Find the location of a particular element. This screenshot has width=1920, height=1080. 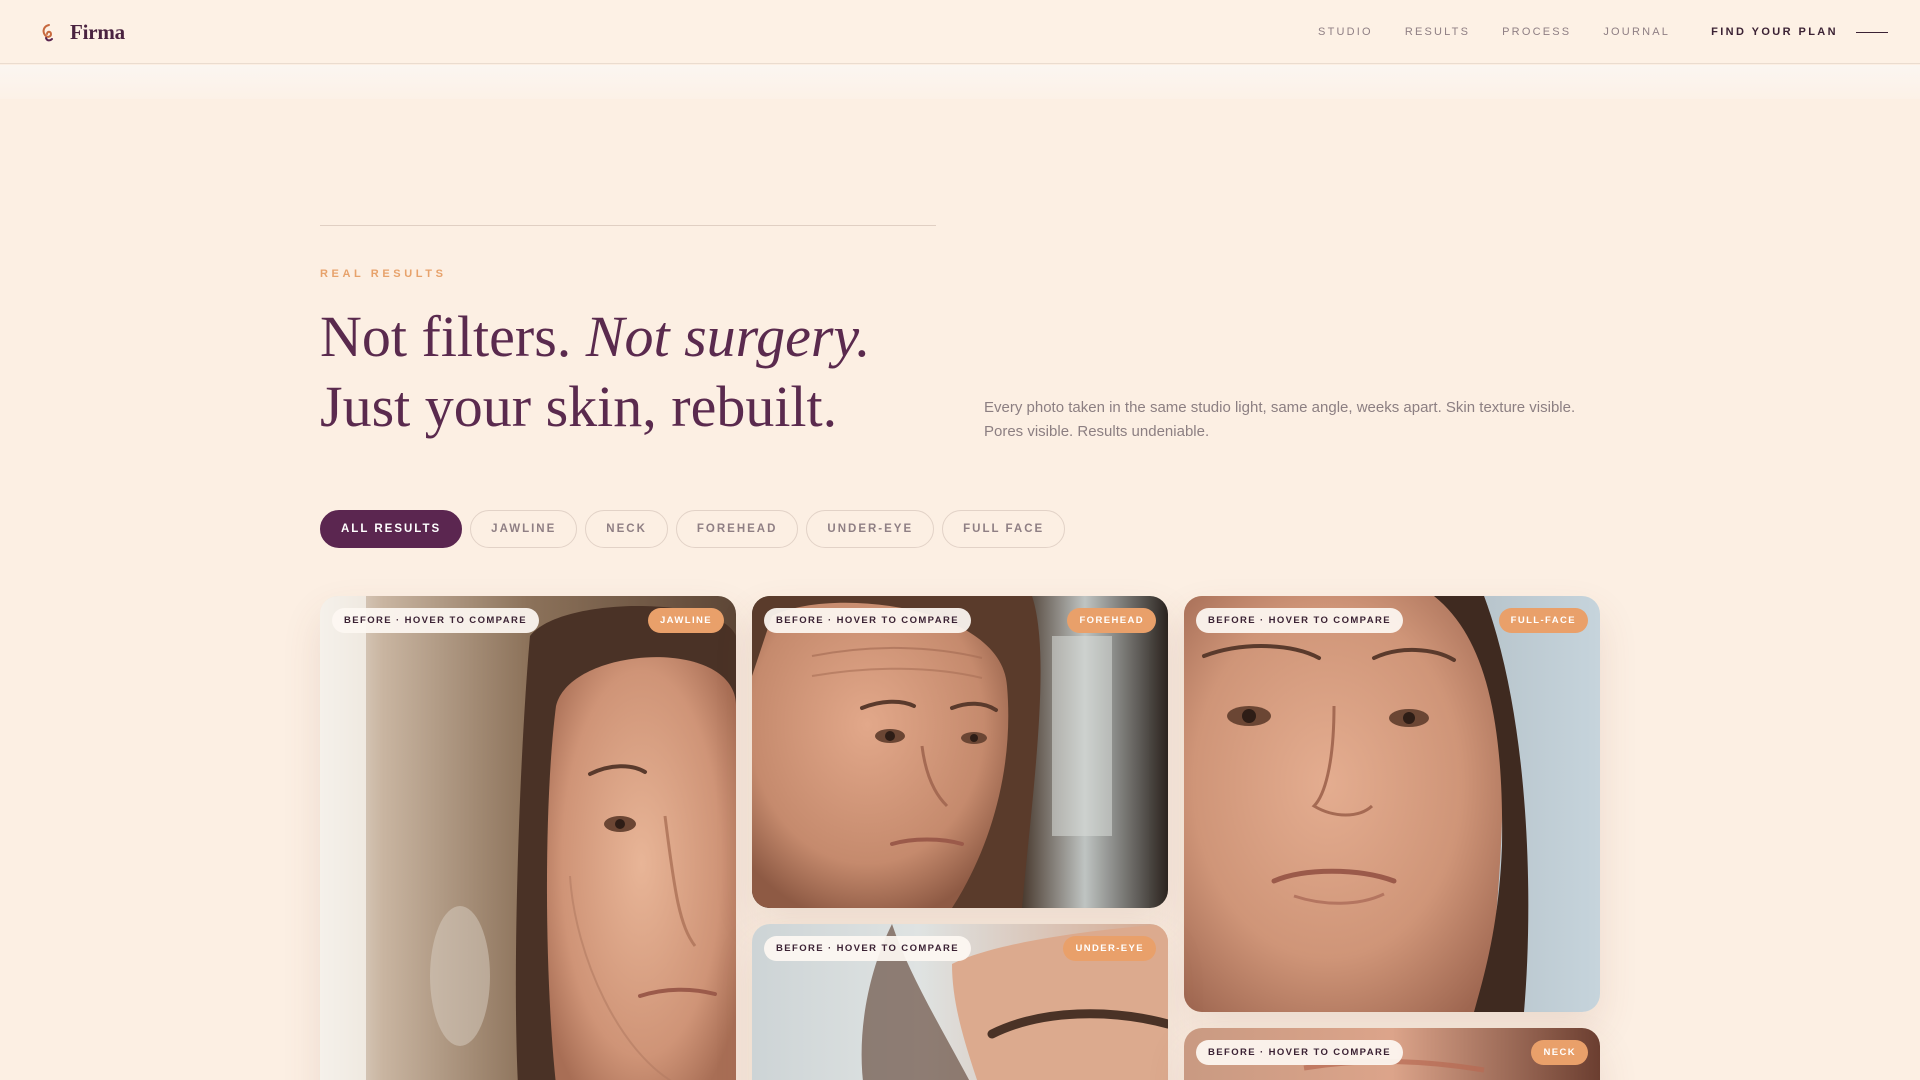

area-tag-forehead: FOREHEAD is located at coordinates (1111, 620).